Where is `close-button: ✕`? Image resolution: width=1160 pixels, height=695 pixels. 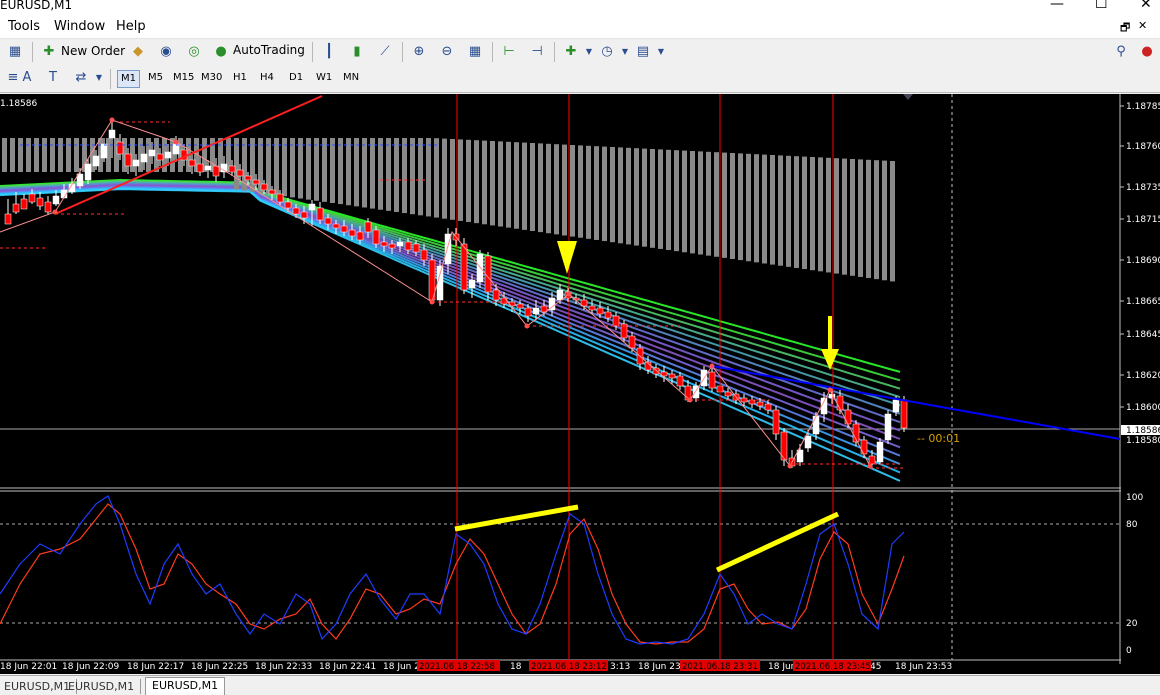
close-button: ✕ is located at coordinates (1146, 6).